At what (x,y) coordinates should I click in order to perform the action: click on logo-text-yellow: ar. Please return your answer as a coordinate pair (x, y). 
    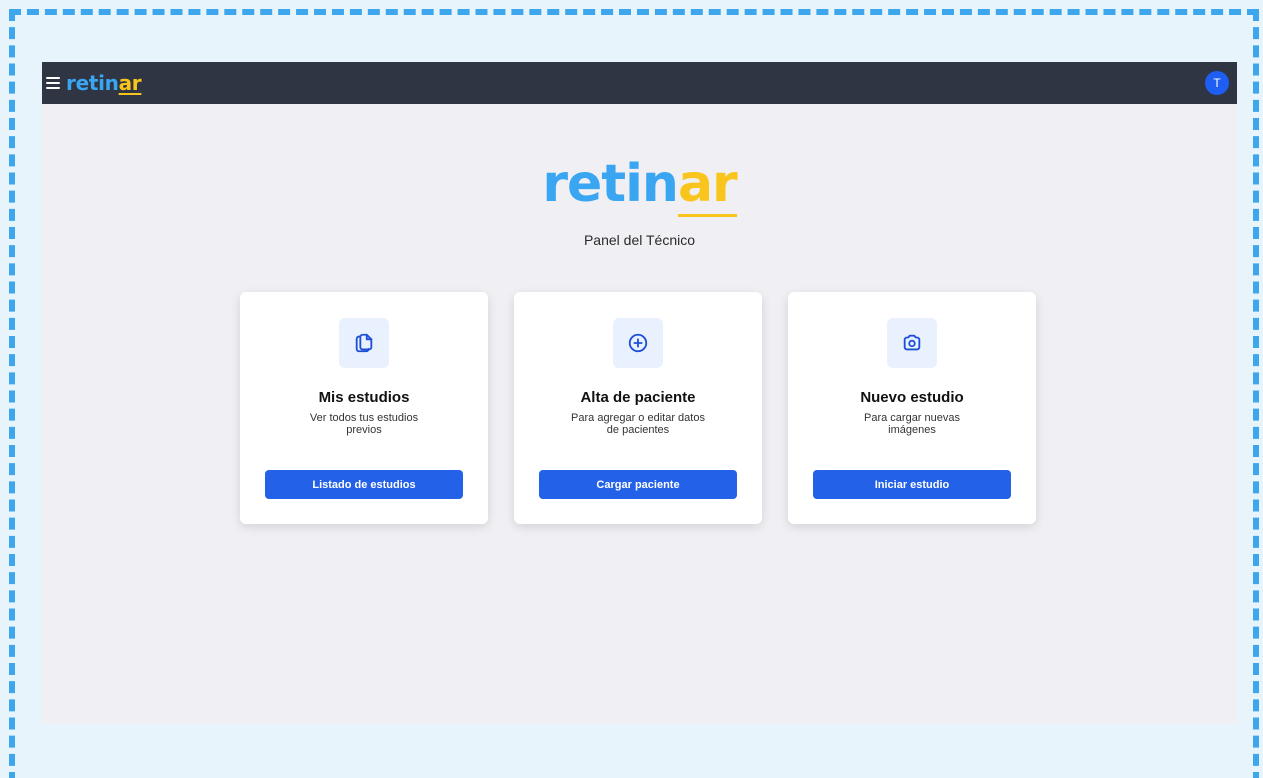
    Looking at the image, I should click on (130, 83).